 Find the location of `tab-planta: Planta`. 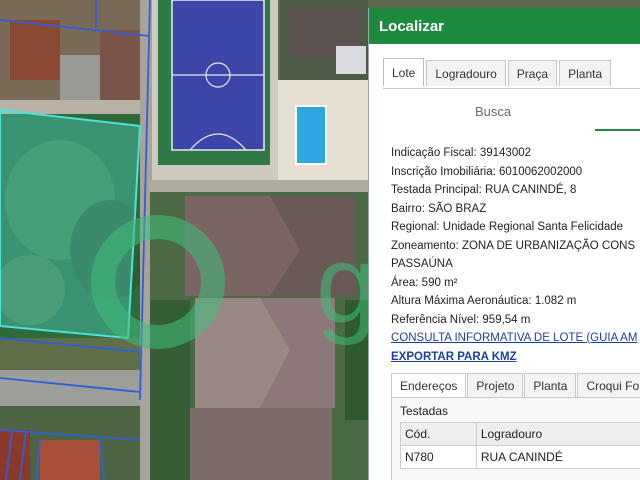

tab-planta: Planta is located at coordinates (585, 73).